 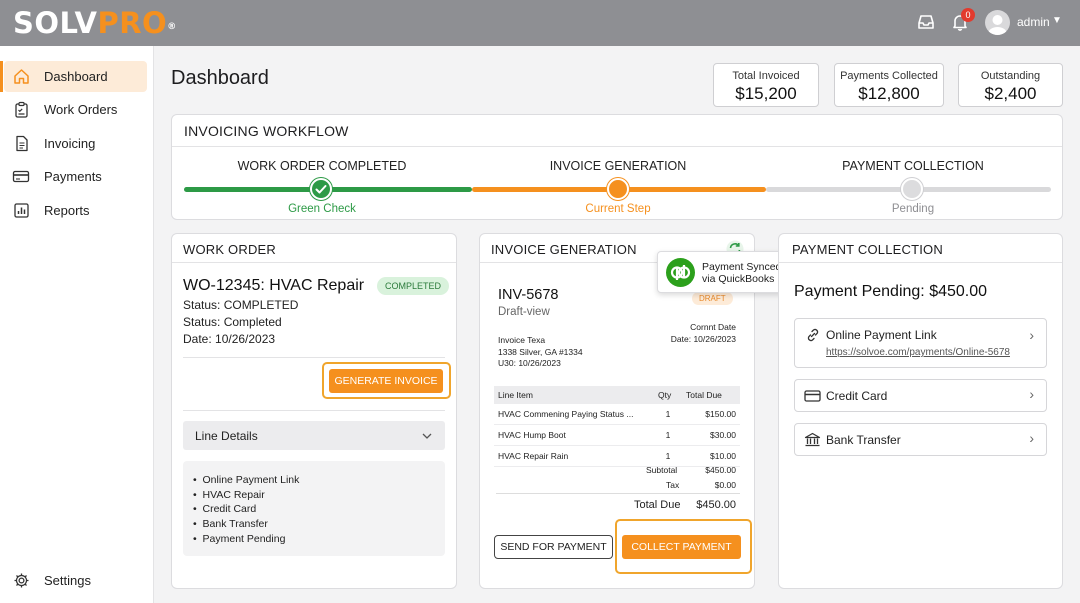 What do you see at coordinates (812, 442) in the screenshot?
I see `bank-icon` at bounding box center [812, 442].